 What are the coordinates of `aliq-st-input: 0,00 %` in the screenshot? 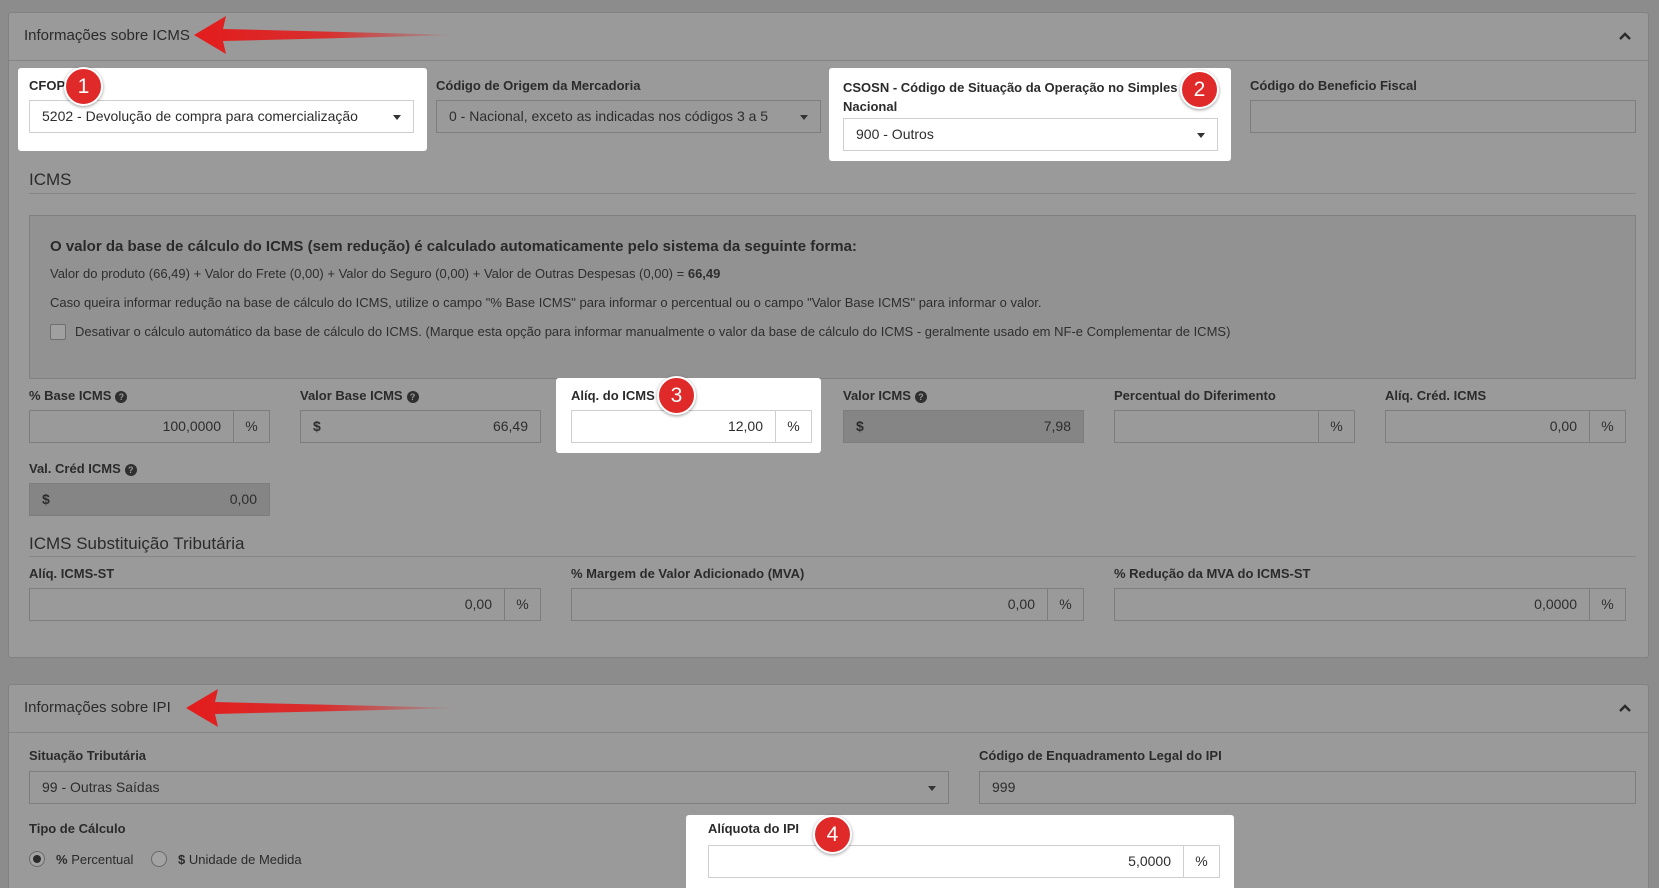 It's located at (285, 604).